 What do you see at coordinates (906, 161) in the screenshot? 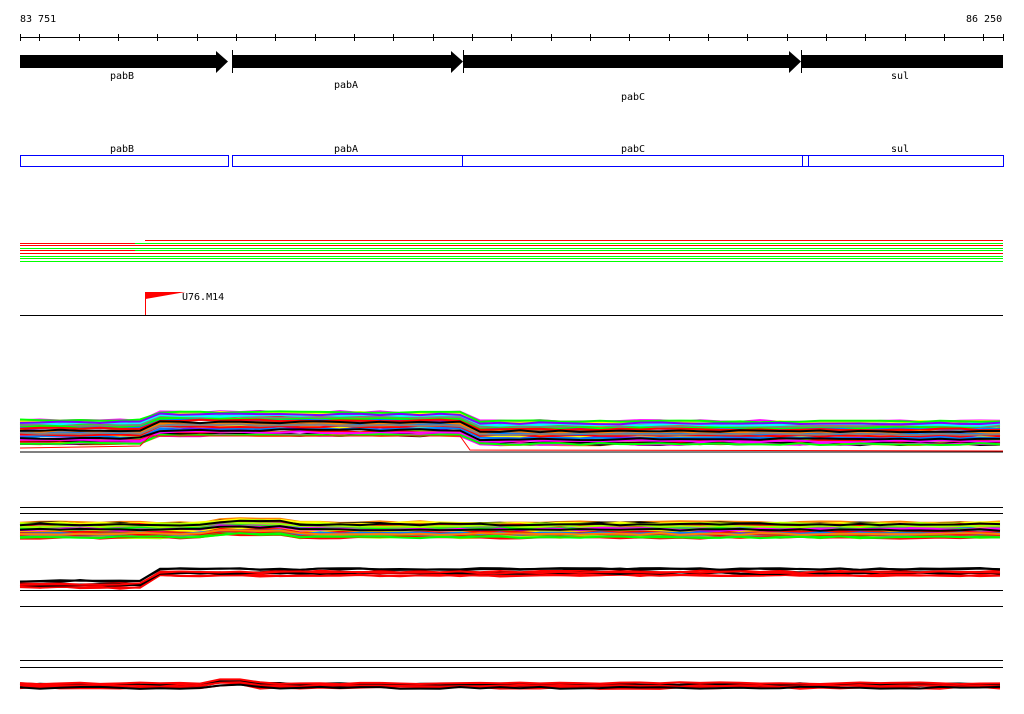
I see `feature-box-sul` at bounding box center [906, 161].